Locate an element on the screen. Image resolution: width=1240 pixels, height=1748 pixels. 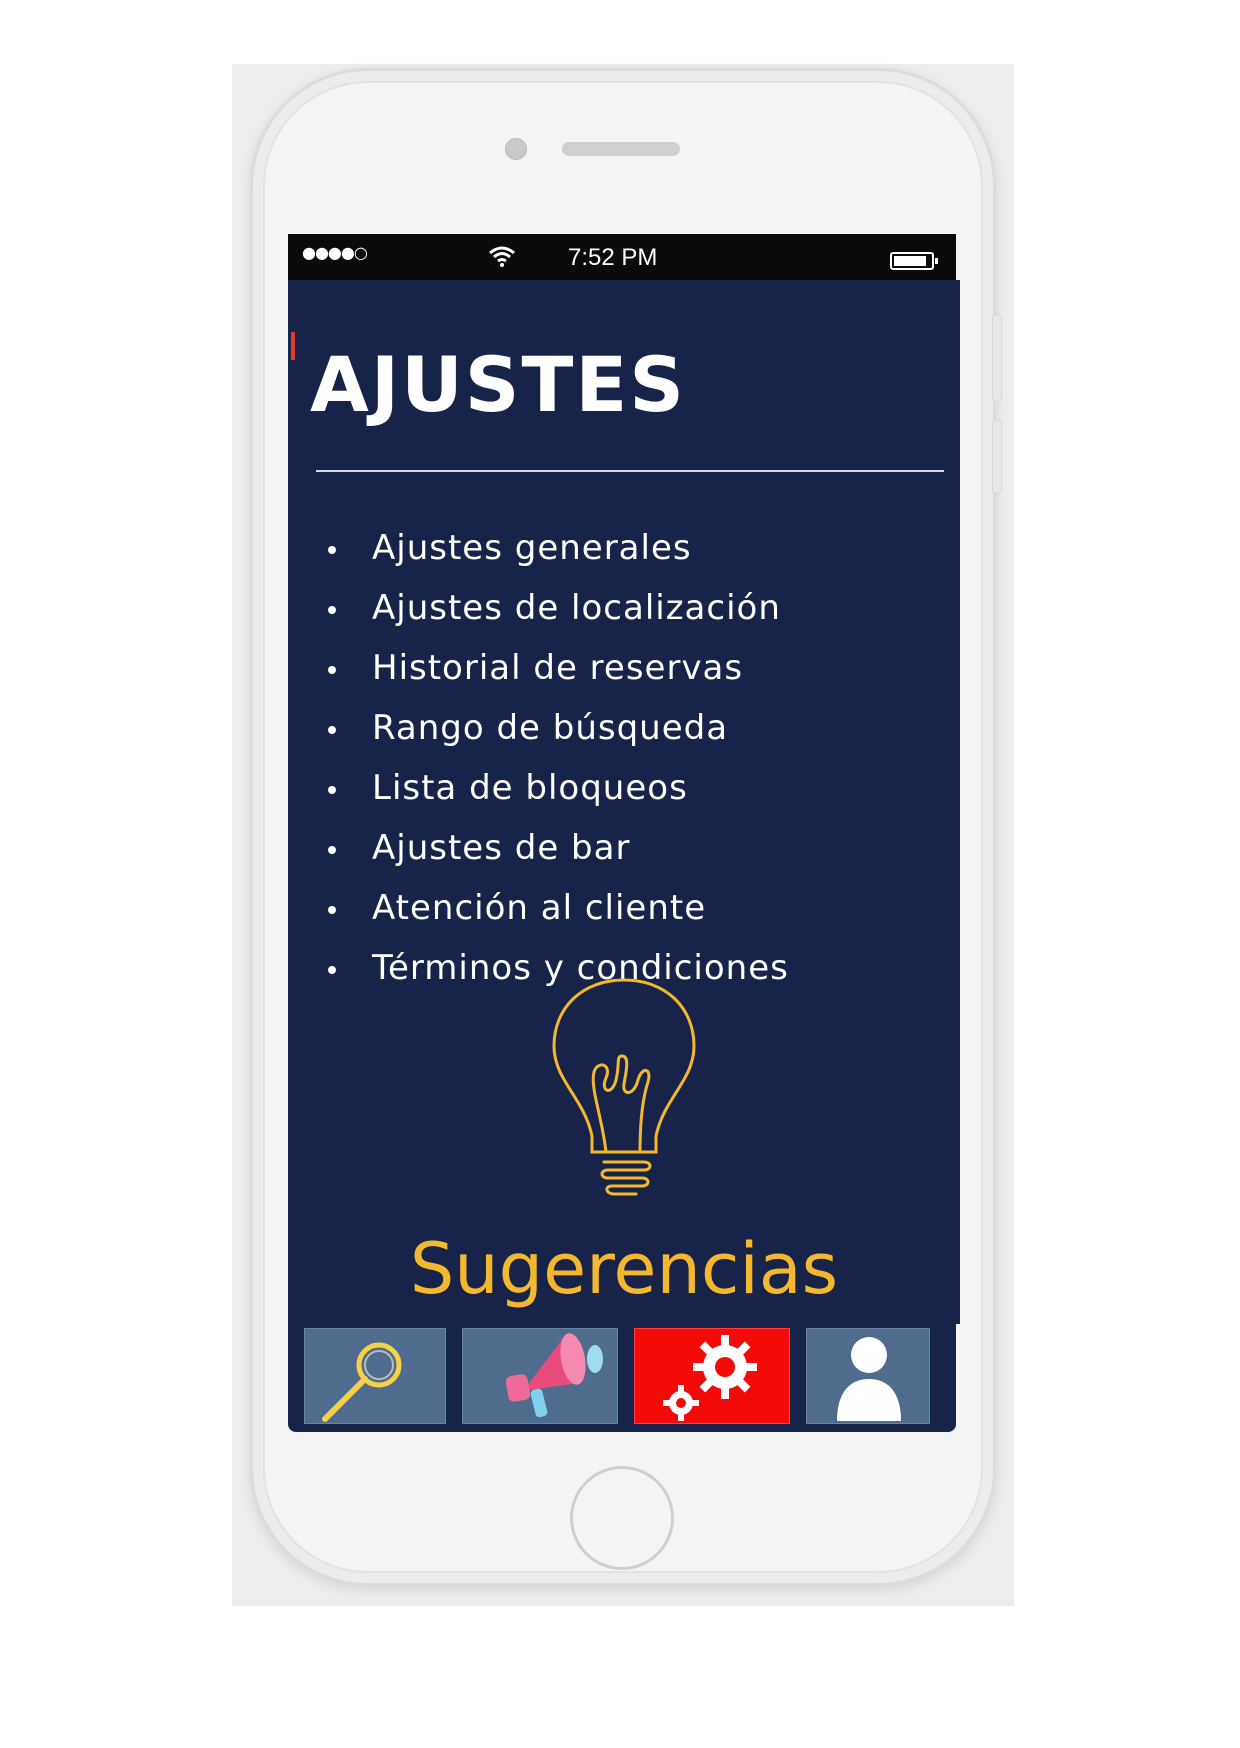
signal-strength-indicator: ●●●●○ is located at coordinates (335, 252).